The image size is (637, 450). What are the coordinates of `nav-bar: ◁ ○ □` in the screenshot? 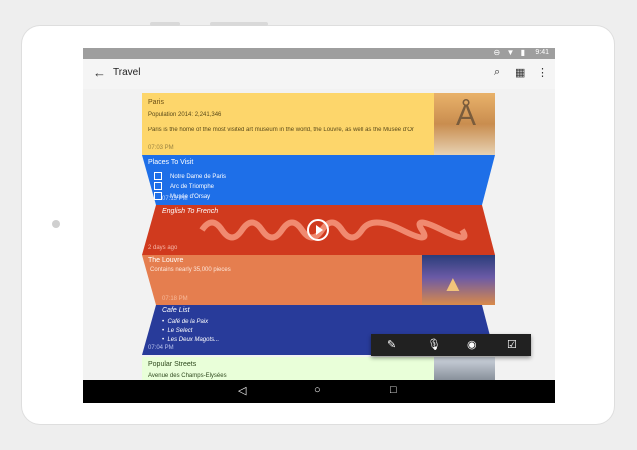 It's located at (319, 391).